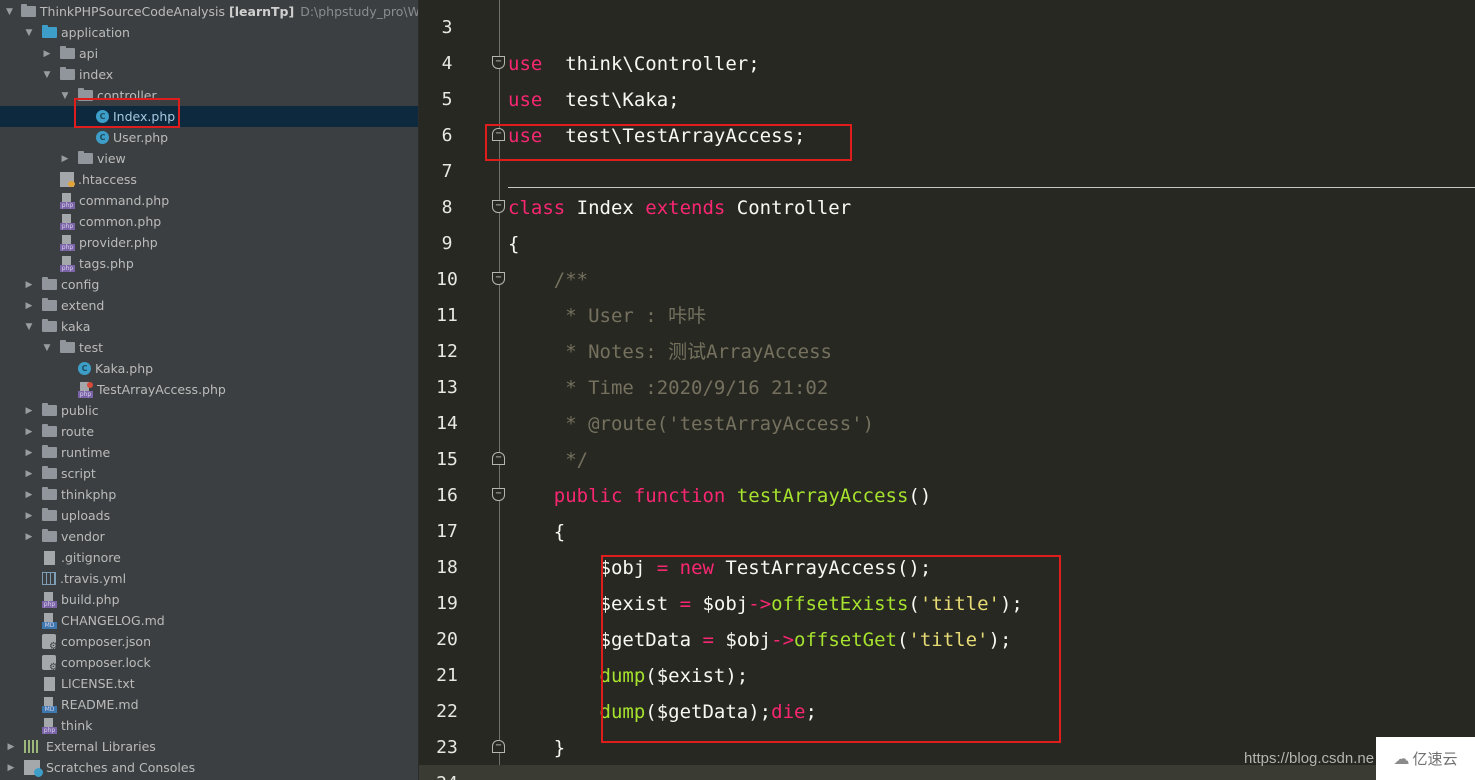 Image resolution: width=1475 pixels, height=780 pixels. I want to click on htaccess-file-icon, so click(67, 179).